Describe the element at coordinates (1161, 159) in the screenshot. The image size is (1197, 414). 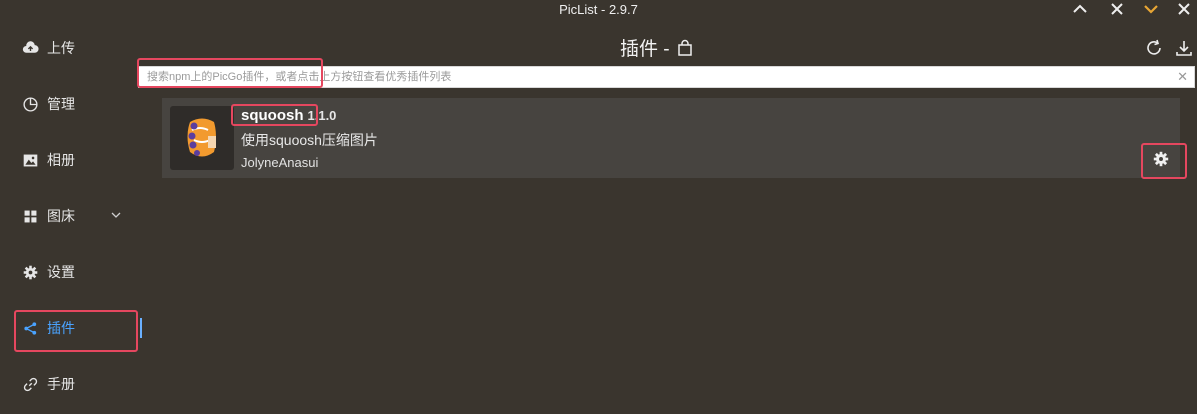
I see `plugin-settings-icon` at that location.